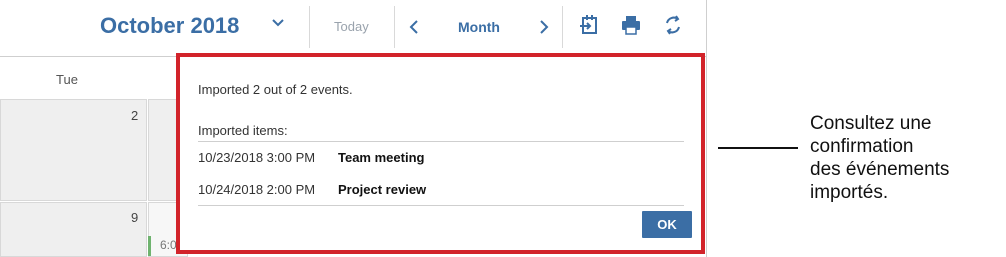 The height and width of the screenshot is (257, 1006). I want to click on refresh-icon, so click(673, 25).